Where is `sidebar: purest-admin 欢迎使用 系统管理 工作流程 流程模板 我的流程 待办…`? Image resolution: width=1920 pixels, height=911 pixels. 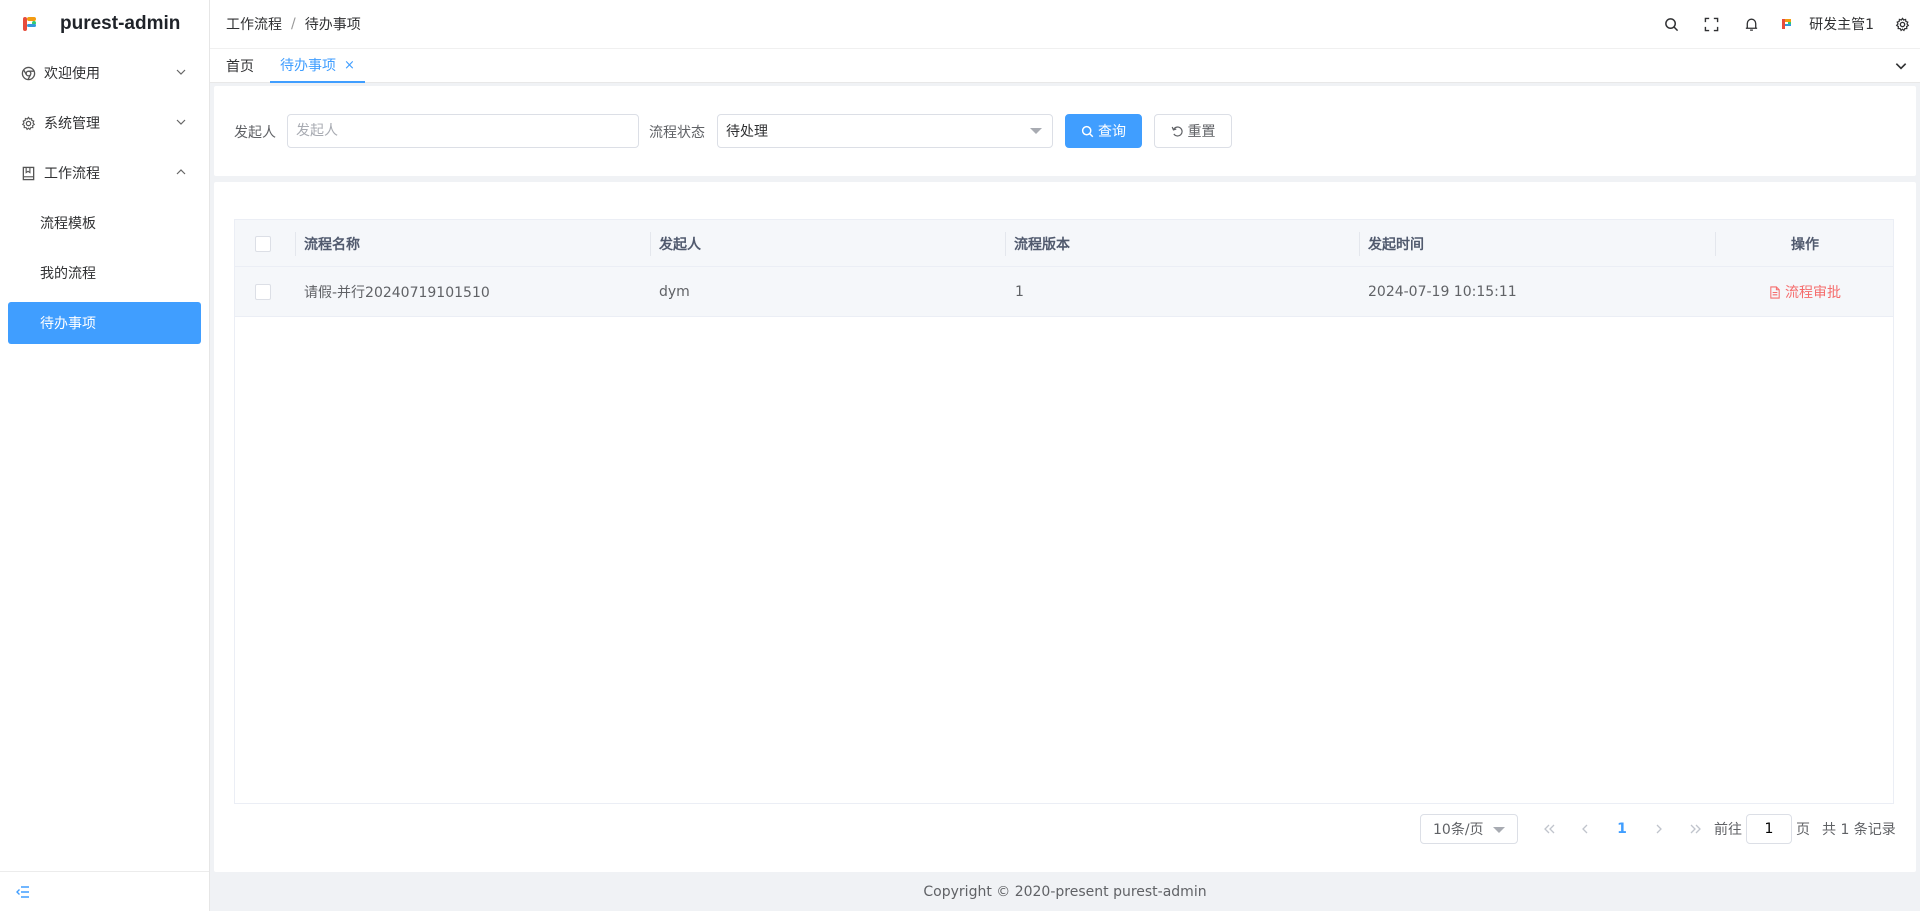
sidebar: purest-admin 欢迎使用 系统管理 工作流程 流程模板 我的流程 待办… is located at coordinates (105, 455).